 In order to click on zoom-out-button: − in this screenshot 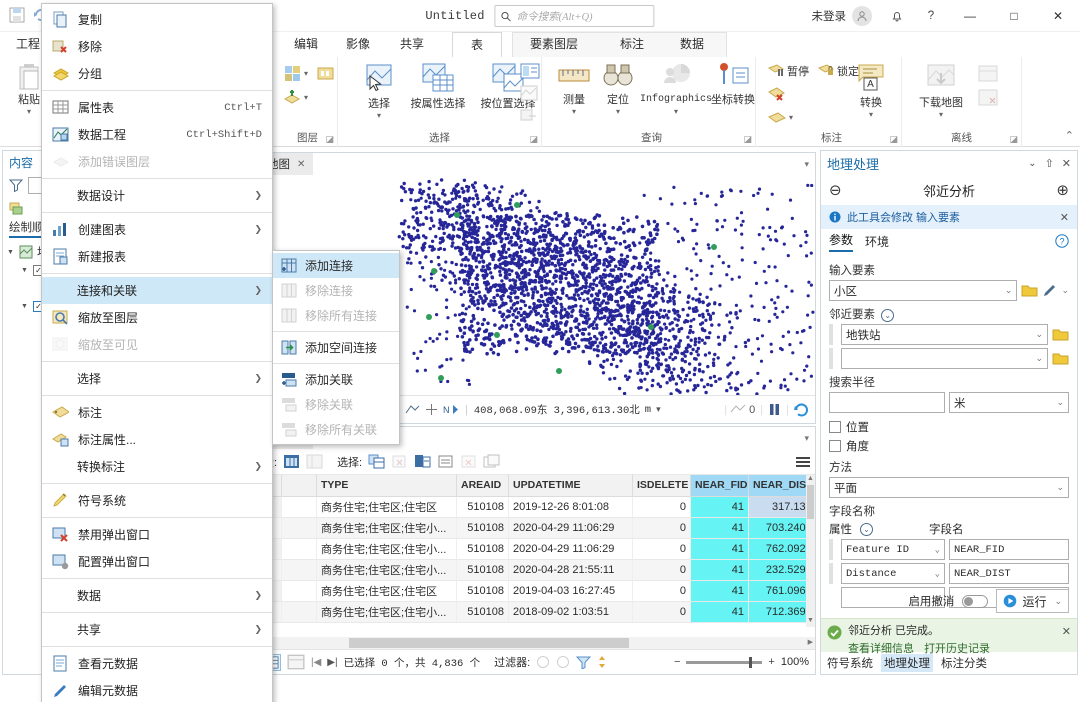, I will do `click(677, 662)`.